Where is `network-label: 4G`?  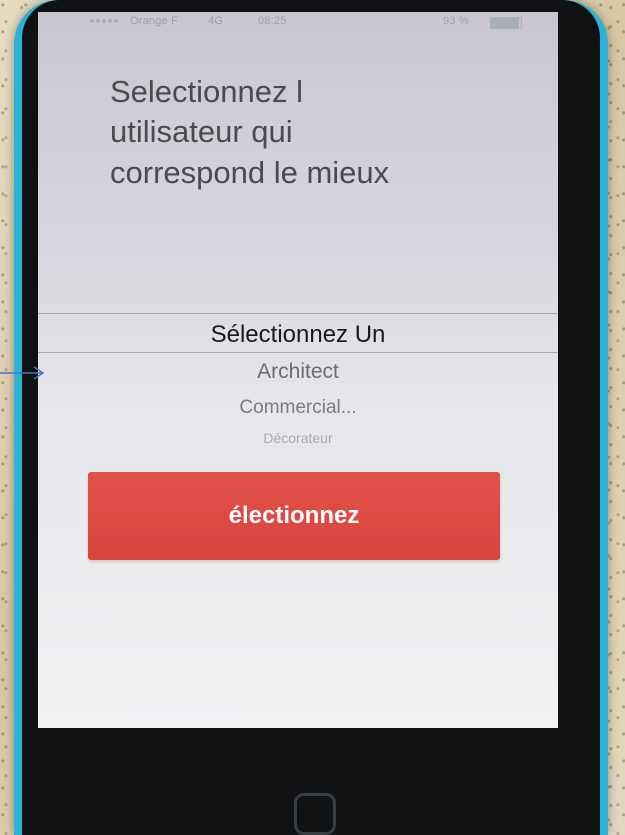
network-label: 4G is located at coordinates (216, 21).